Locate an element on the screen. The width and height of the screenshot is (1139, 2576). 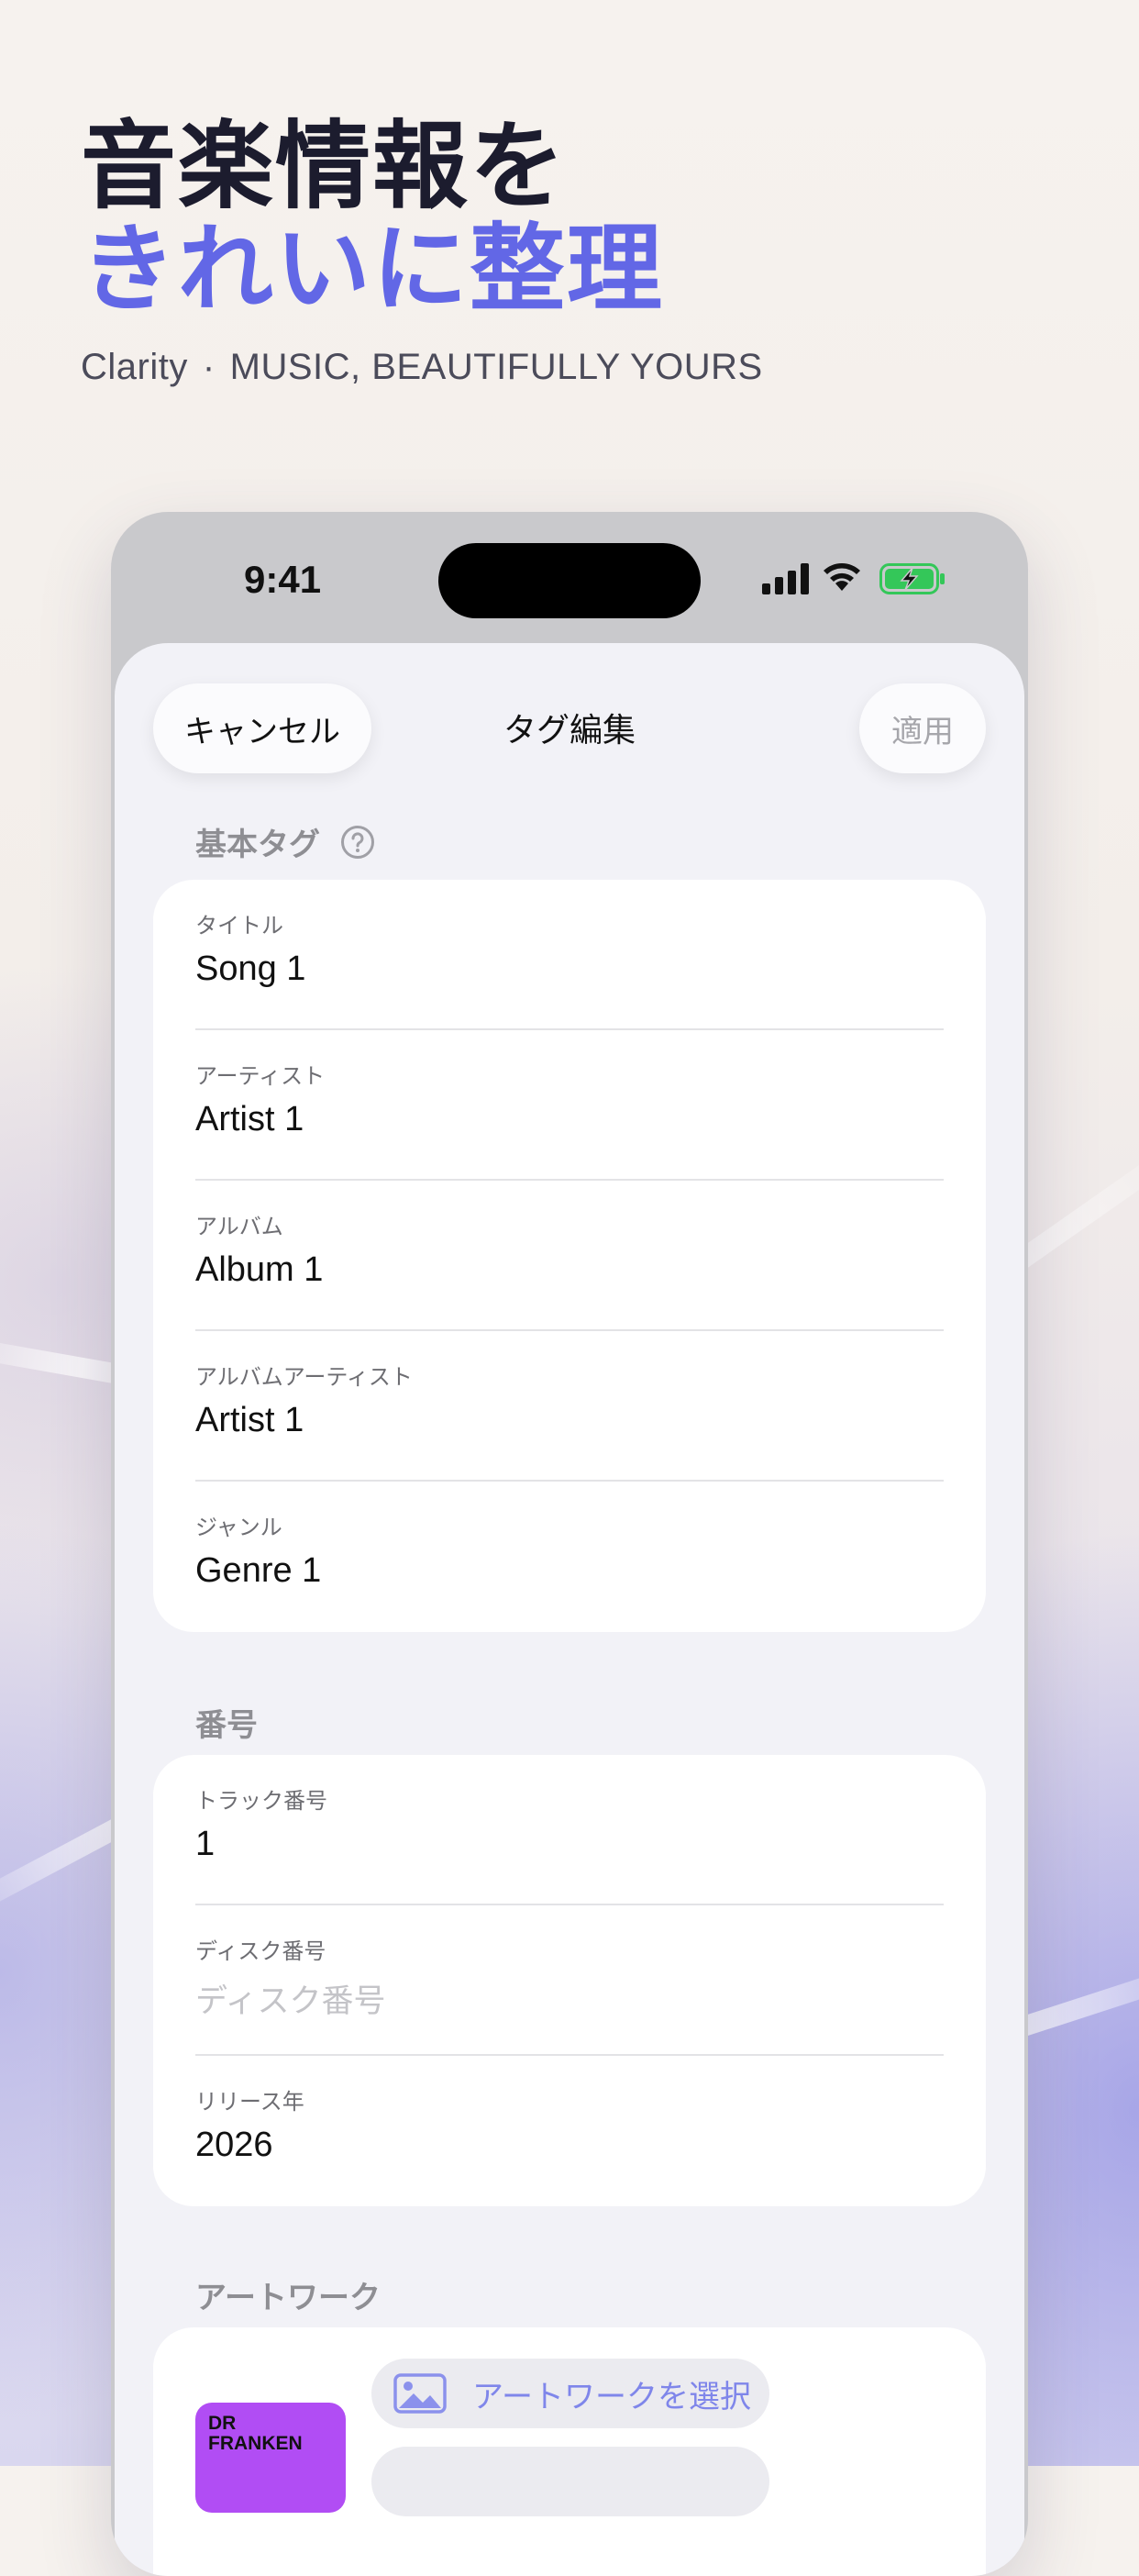
status-bar: 9:41 is located at coordinates (569, 576).